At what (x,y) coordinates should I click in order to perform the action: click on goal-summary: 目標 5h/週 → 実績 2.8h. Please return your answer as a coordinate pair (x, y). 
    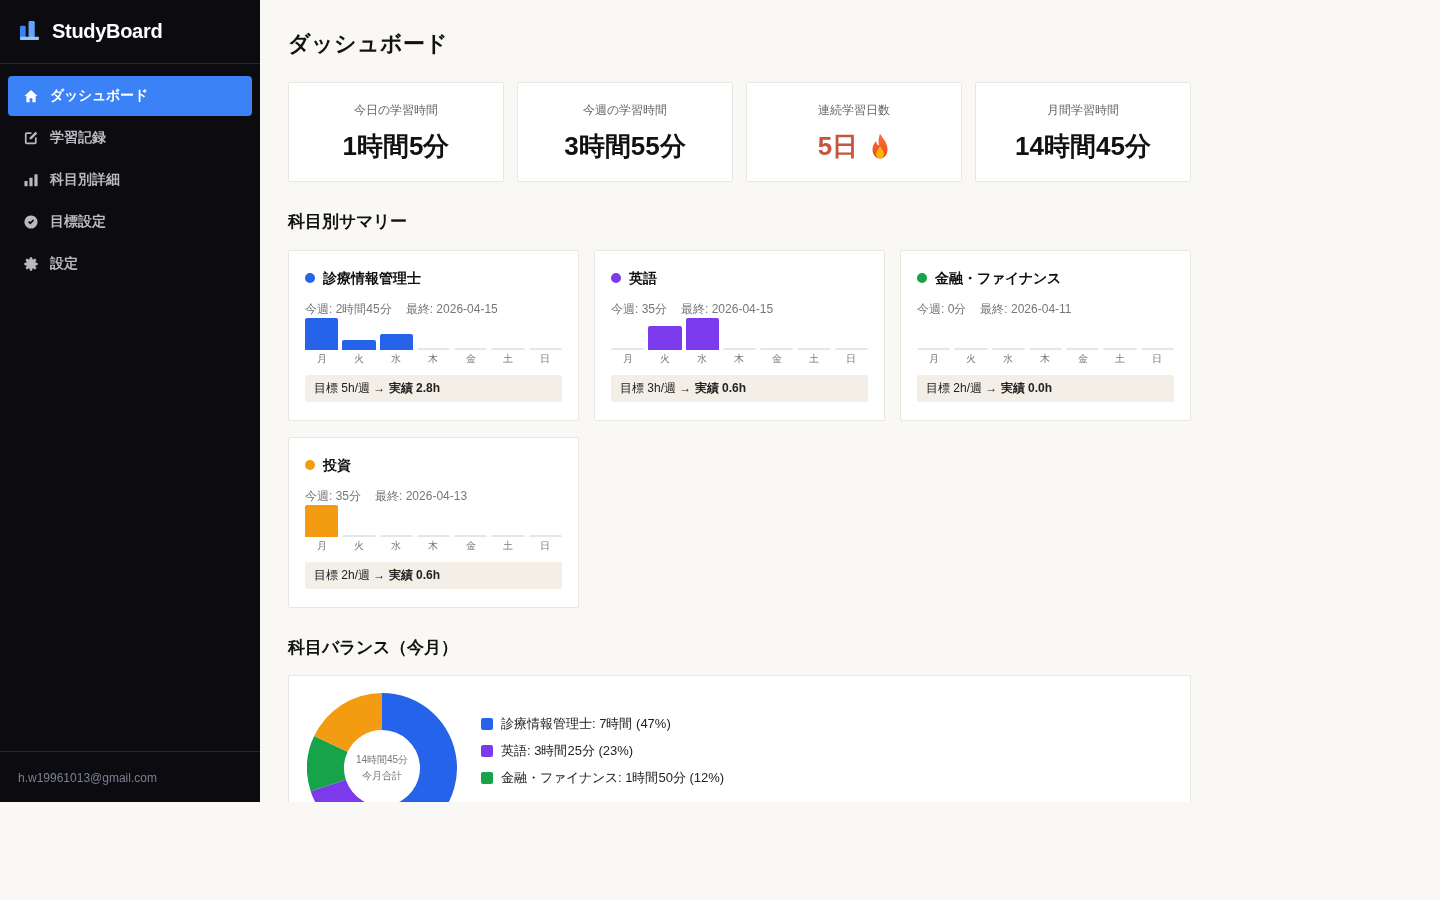
    Looking at the image, I should click on (433, 388).